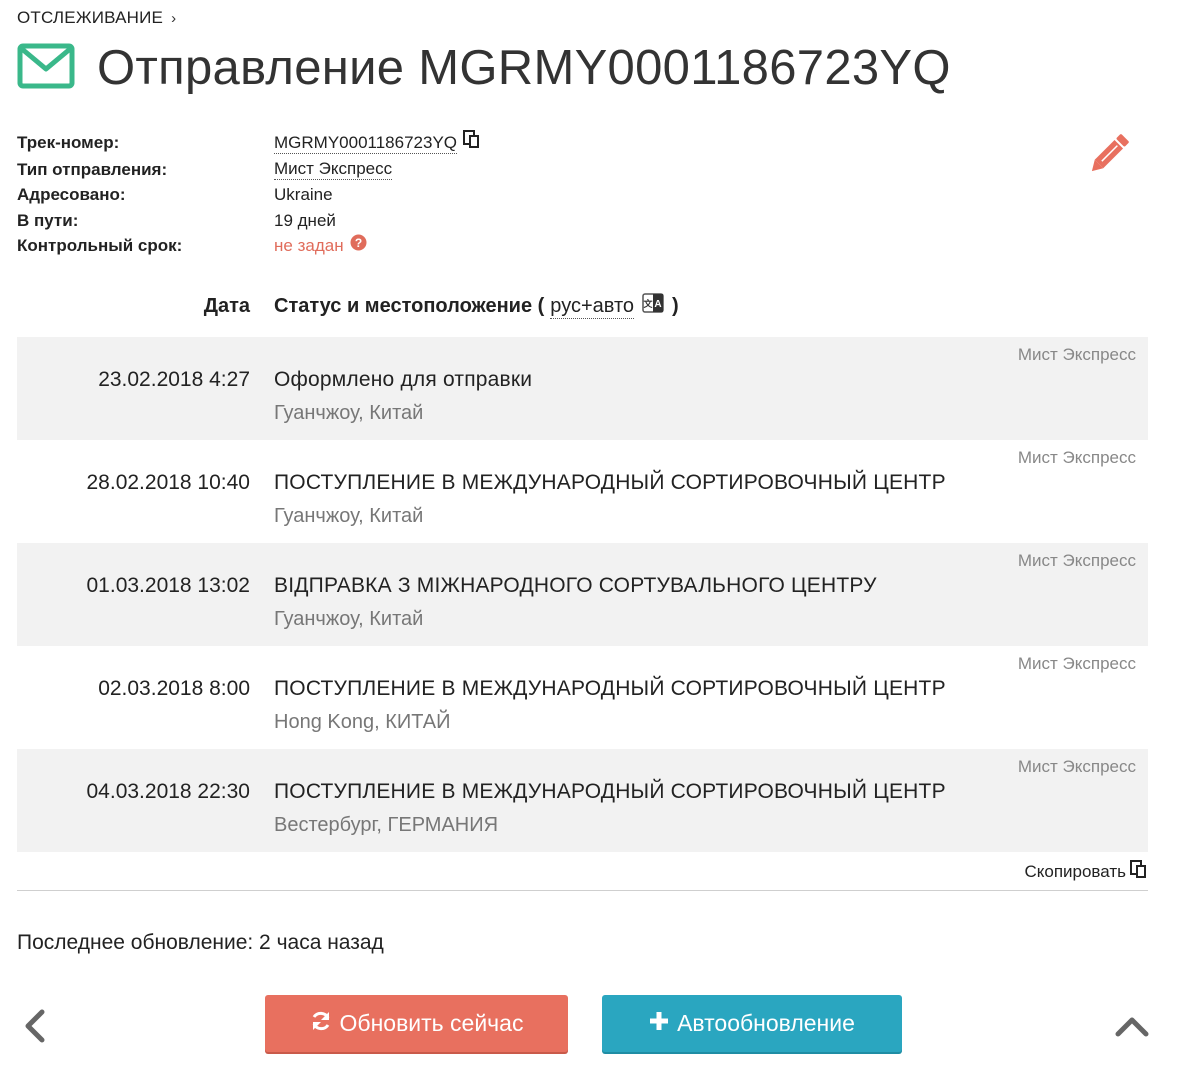  I want to click on info-row-address: Адресовано: Ukraine, so click(367, 195).